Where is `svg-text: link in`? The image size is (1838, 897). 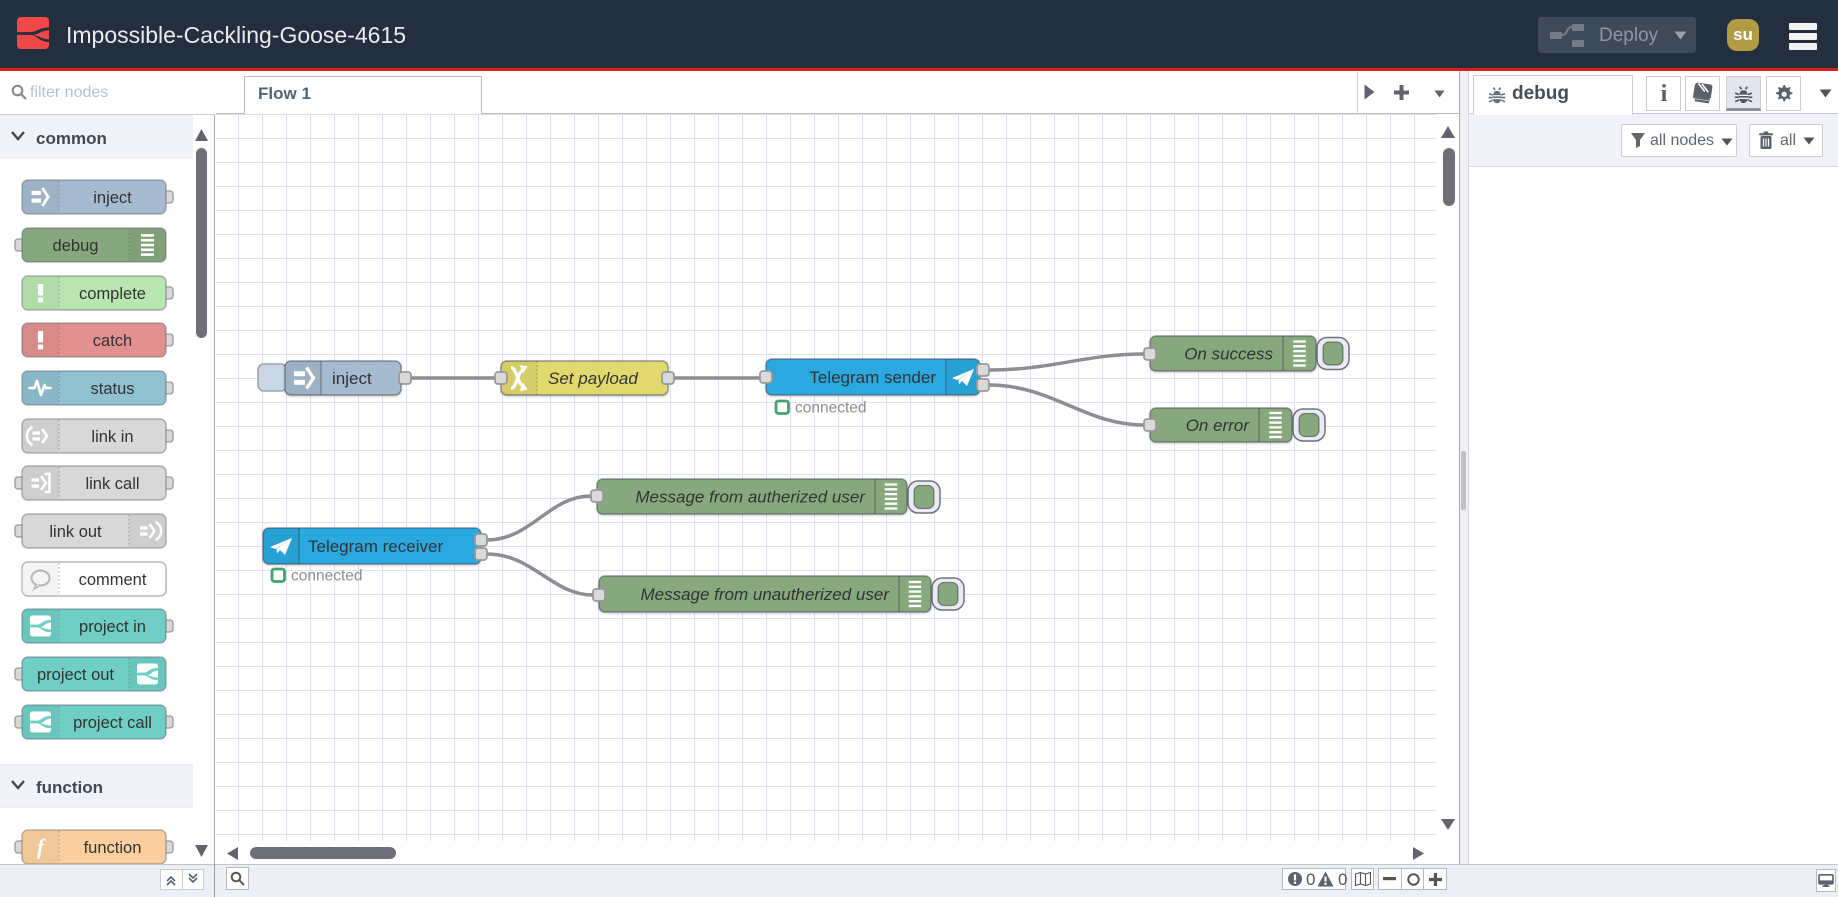 svg-text: link in is located at coordinates (112, 437).